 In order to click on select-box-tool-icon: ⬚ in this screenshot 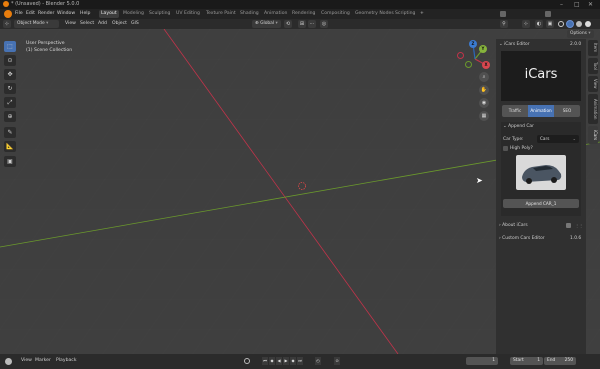, I will do `click(10, 46)`.